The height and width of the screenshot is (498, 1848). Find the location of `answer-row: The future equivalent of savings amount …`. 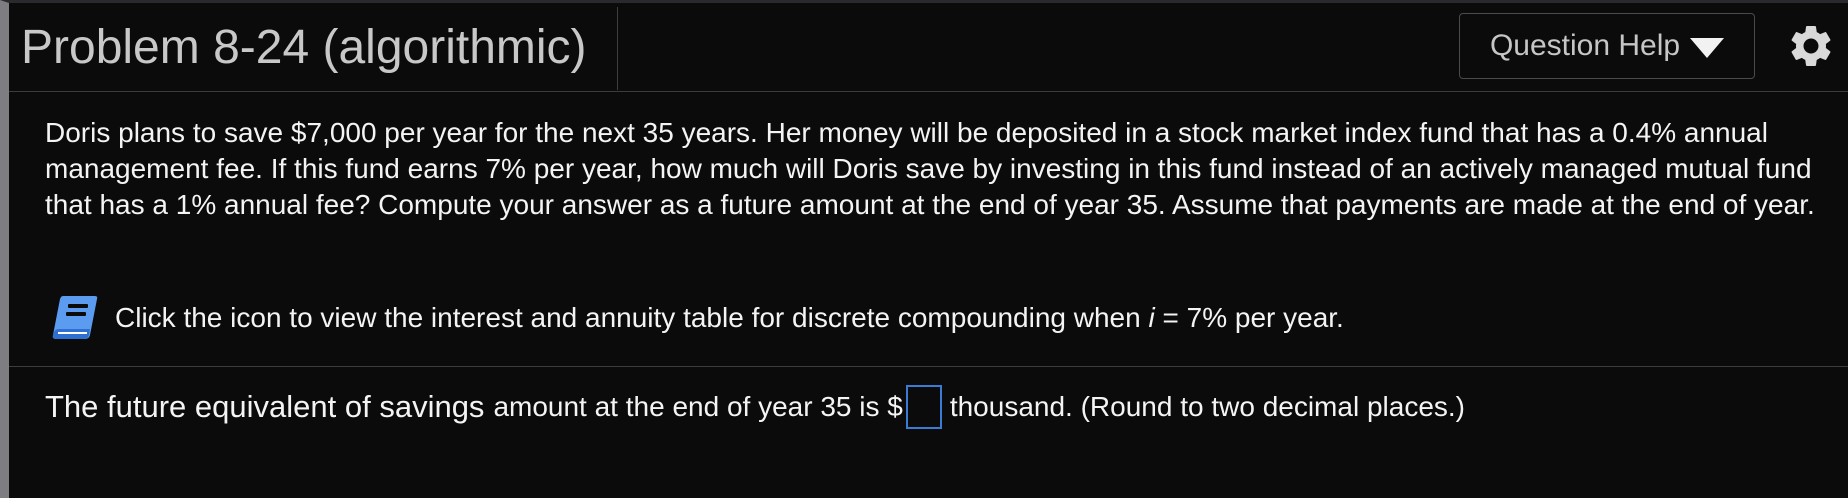

answer-row: The future equivalent of savings amount … is located at coordinates (755, 407).